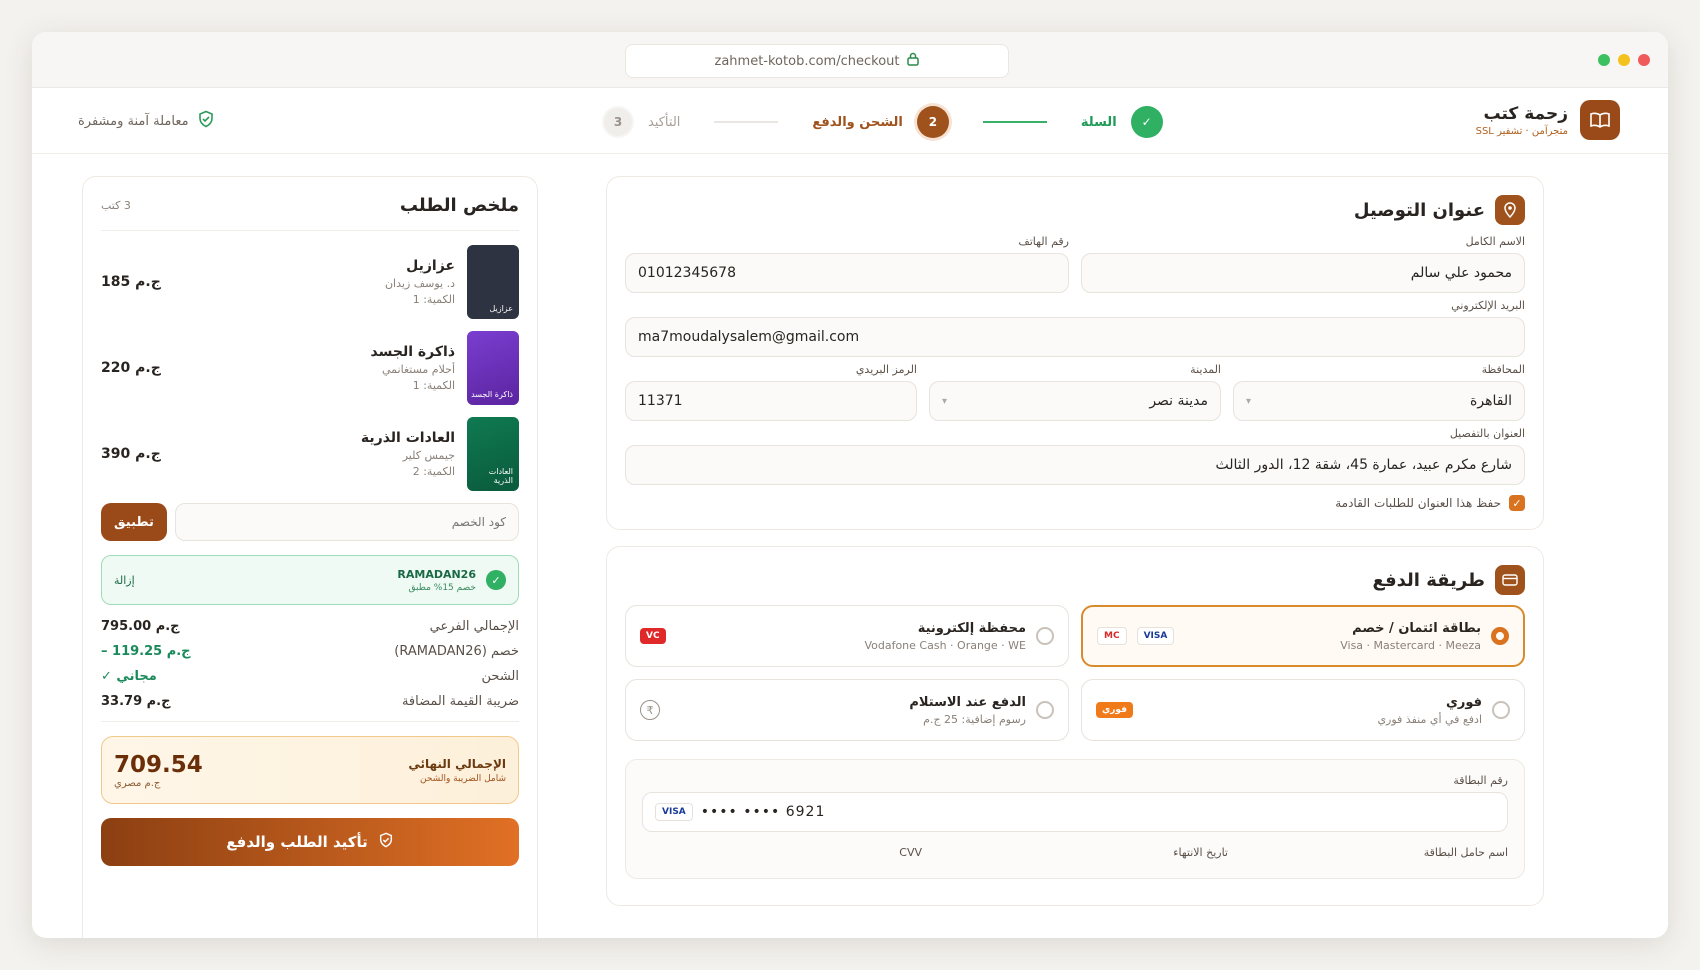 This screenshot has width=1700, height=970. What do you see at coordinates (932, 122) in the screenshot?
I see `step-2-circle: 2` at bounding box center [932, 122].